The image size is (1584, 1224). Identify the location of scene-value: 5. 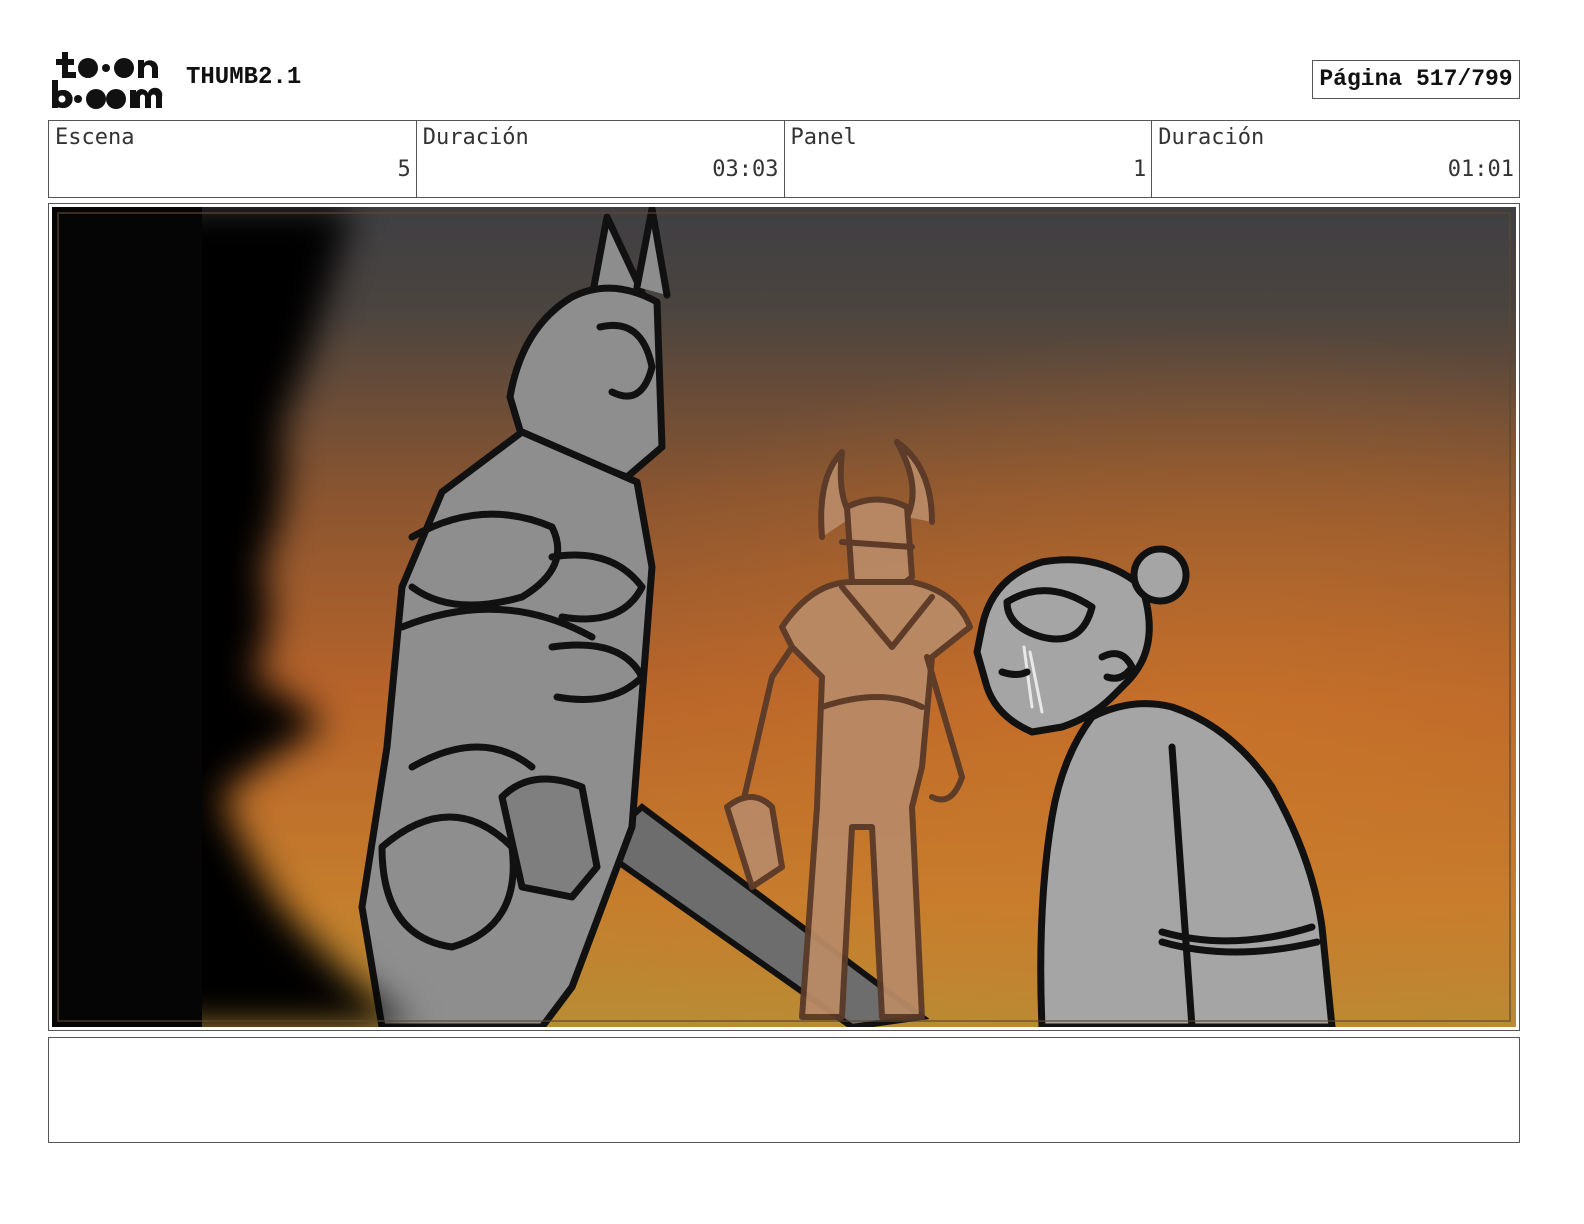
(404, 169).